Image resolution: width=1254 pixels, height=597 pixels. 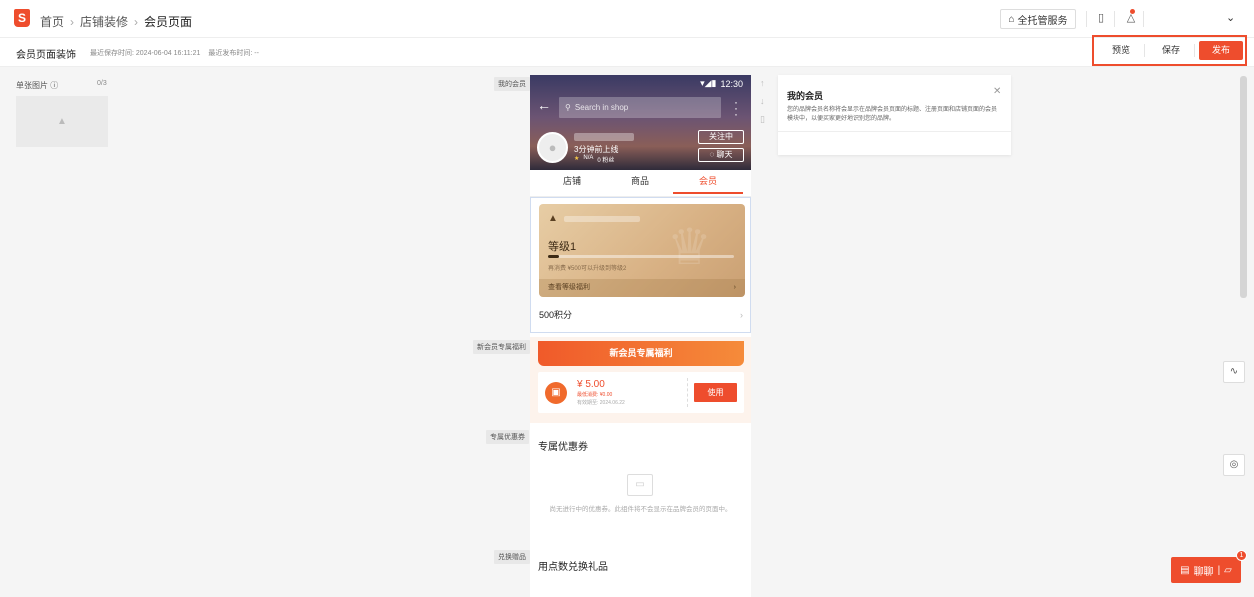 What do you see at coordinates (721, 155) in the screenshot?
I see `chat-button: ◌ 聊天` at bounding box center [721, 155].